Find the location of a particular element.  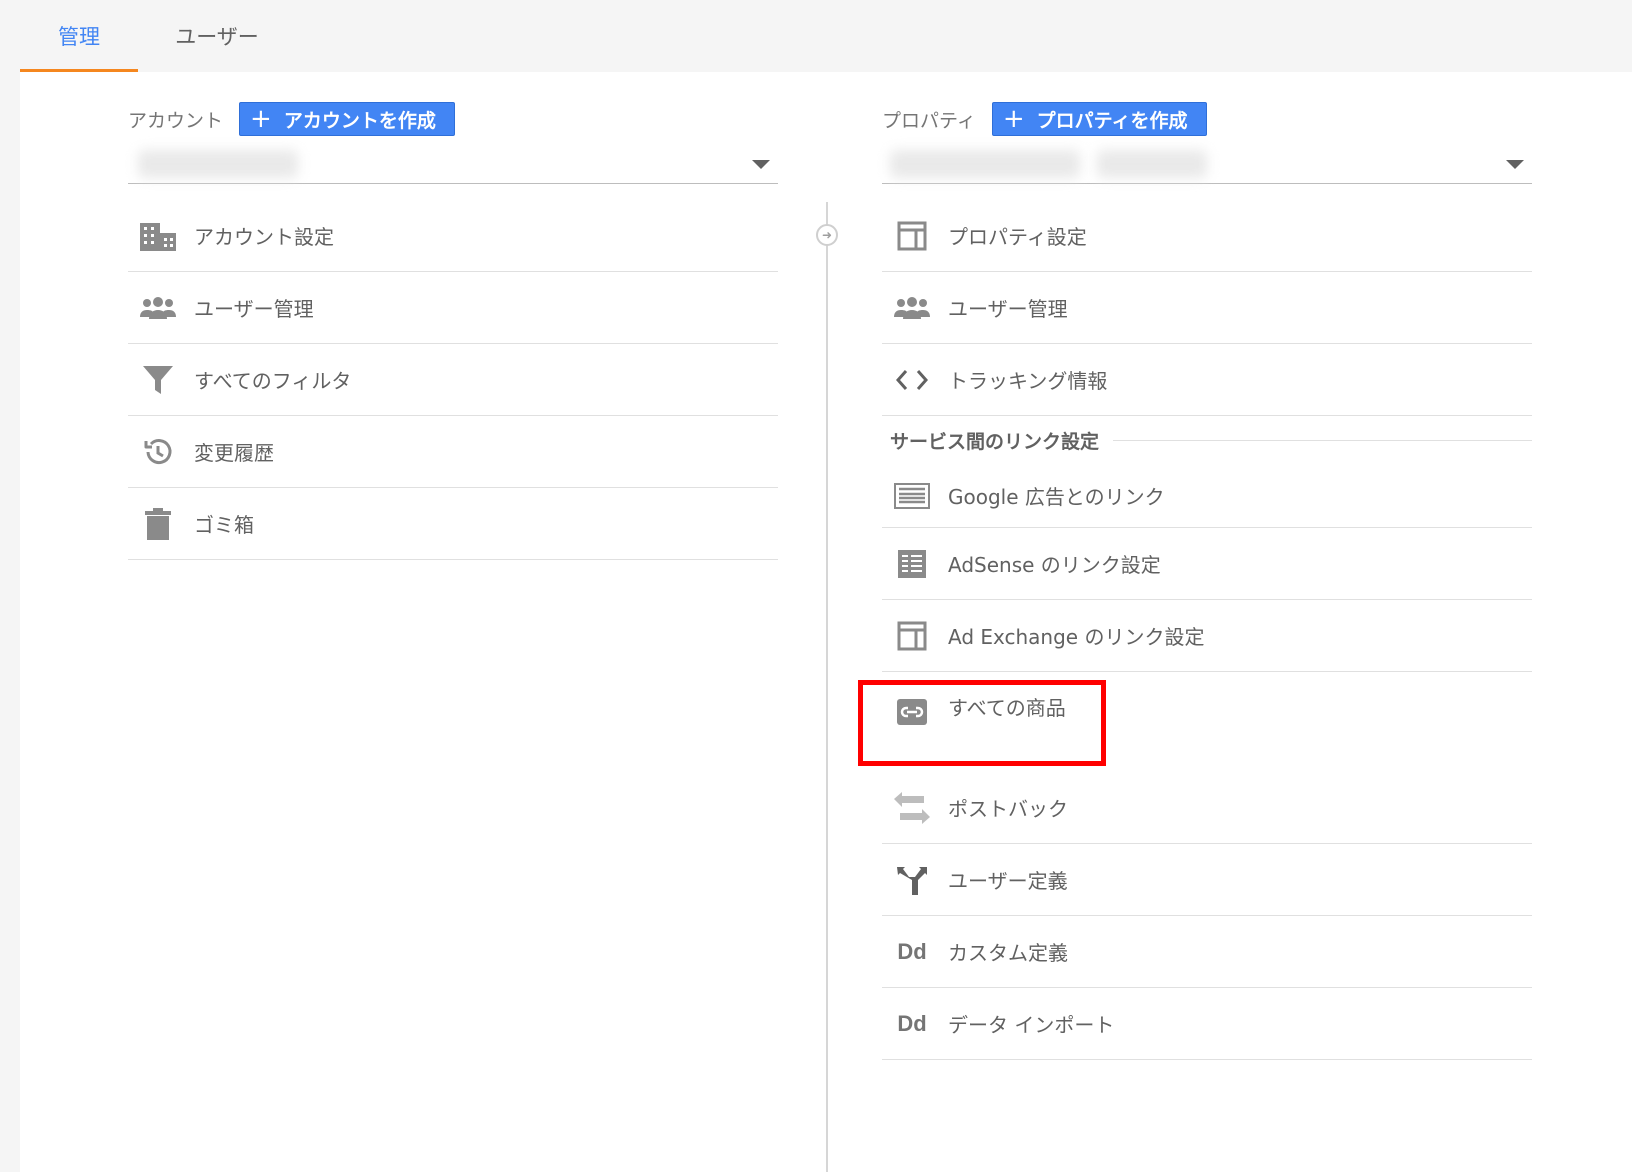

property-header: プロパティ + プロパティを作成 is located at coordinates (1044, 119).